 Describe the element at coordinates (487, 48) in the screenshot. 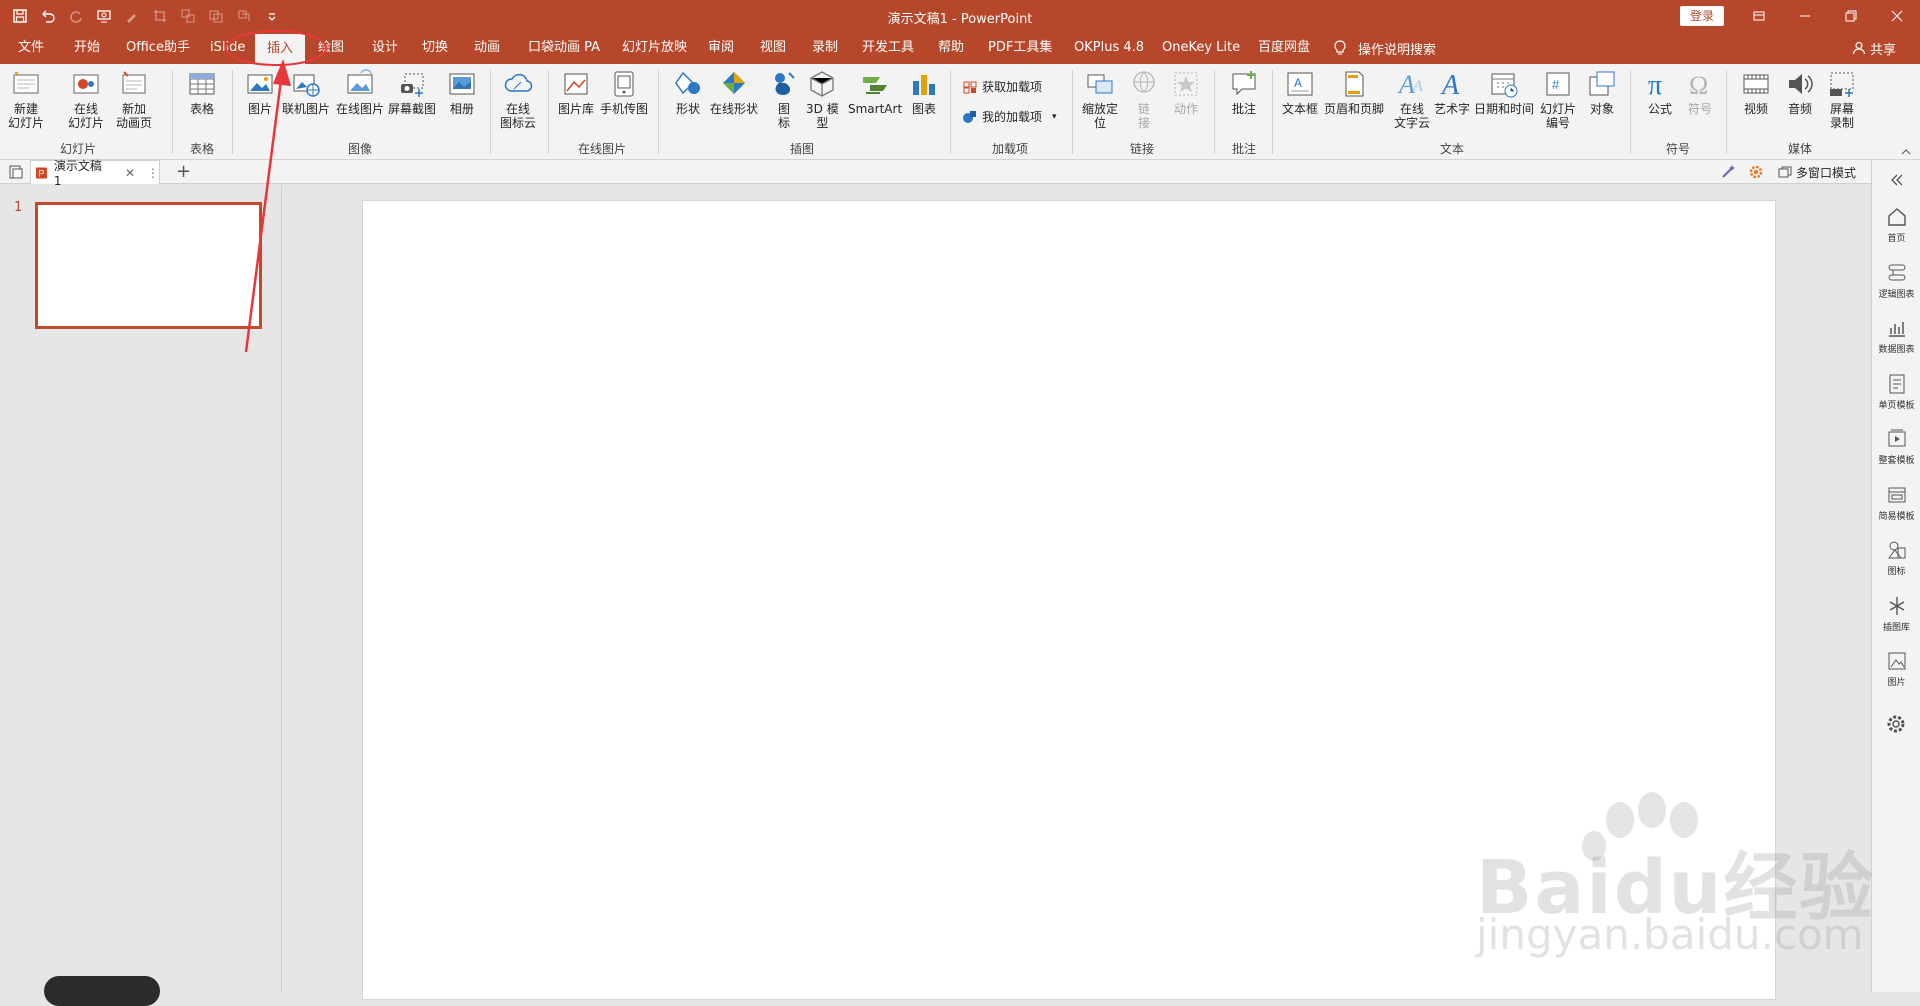

I see `tab-8: 动画` at that location.